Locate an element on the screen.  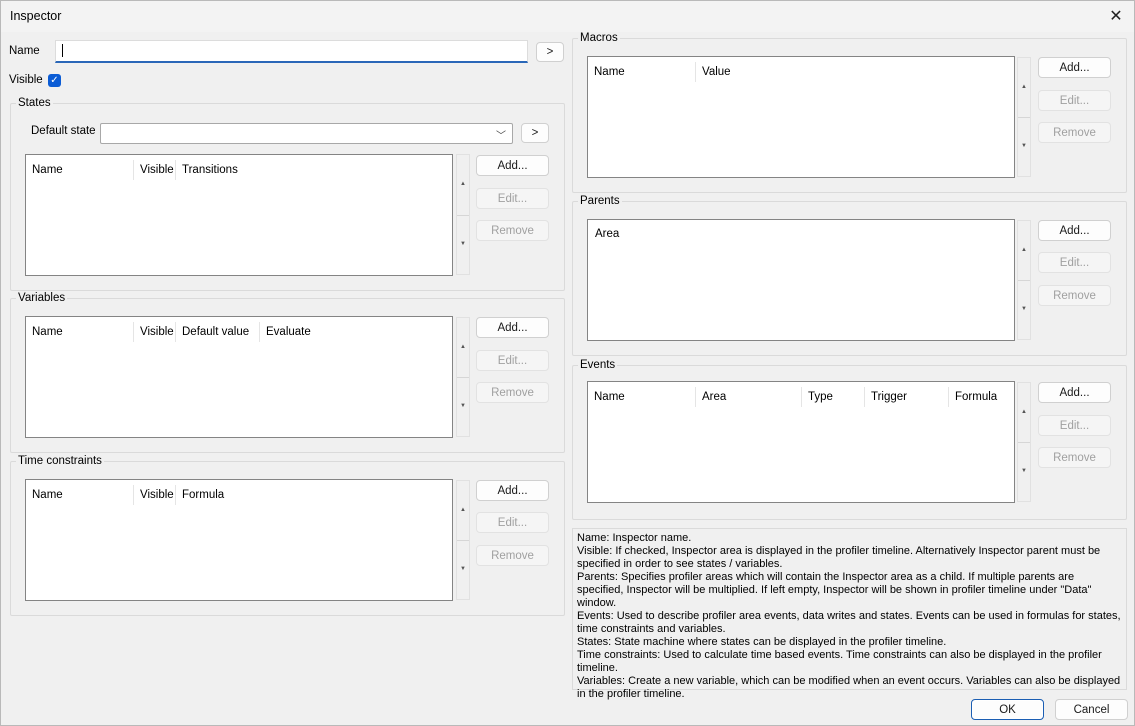
variables-group-title: Variables is located at coordinates (42, 298).